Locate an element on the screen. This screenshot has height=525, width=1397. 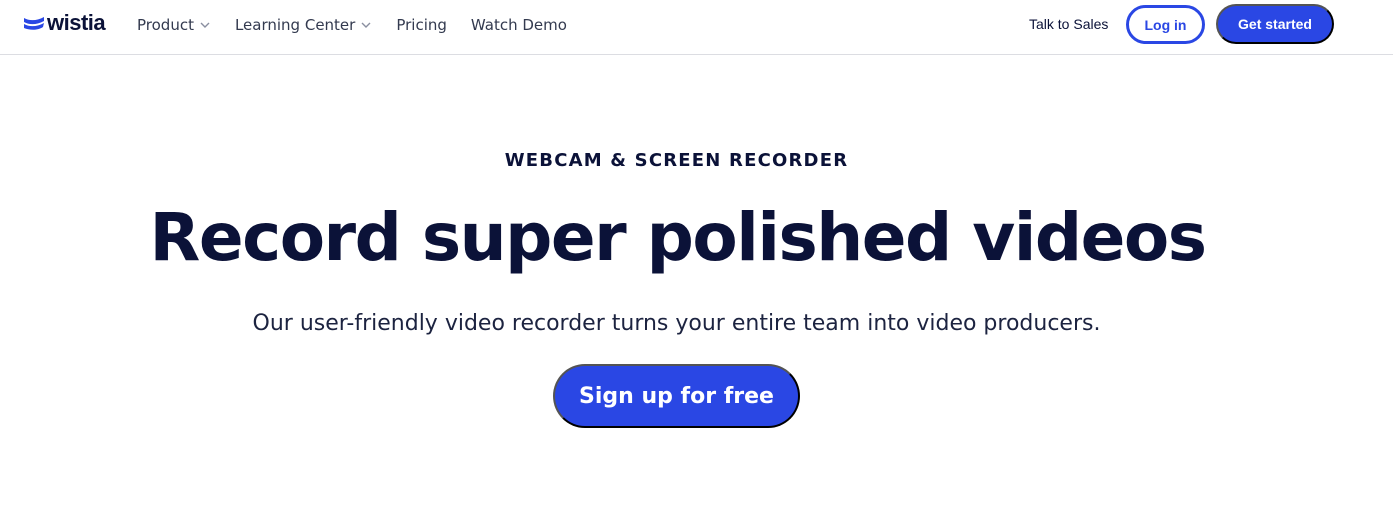
nav-item-label: Pricing is located at coordinates (421, 25).